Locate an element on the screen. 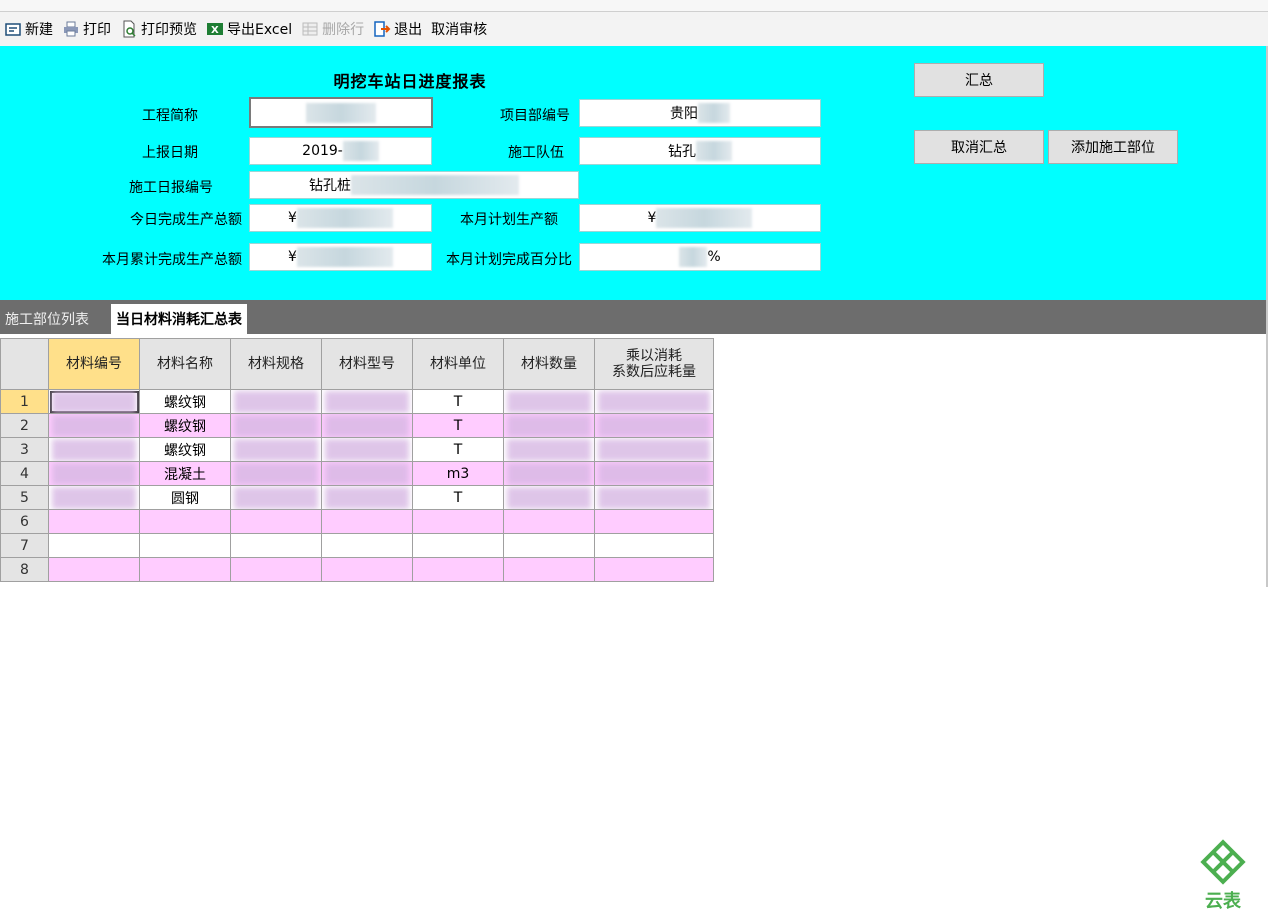  grid-body: 1 螺纹钢 T 2 螺纹钢 T 3 螺纹钢 T 4 混凝土 m3 5 圆钢 T 6 7 8 is located at coordinates (357, 485).